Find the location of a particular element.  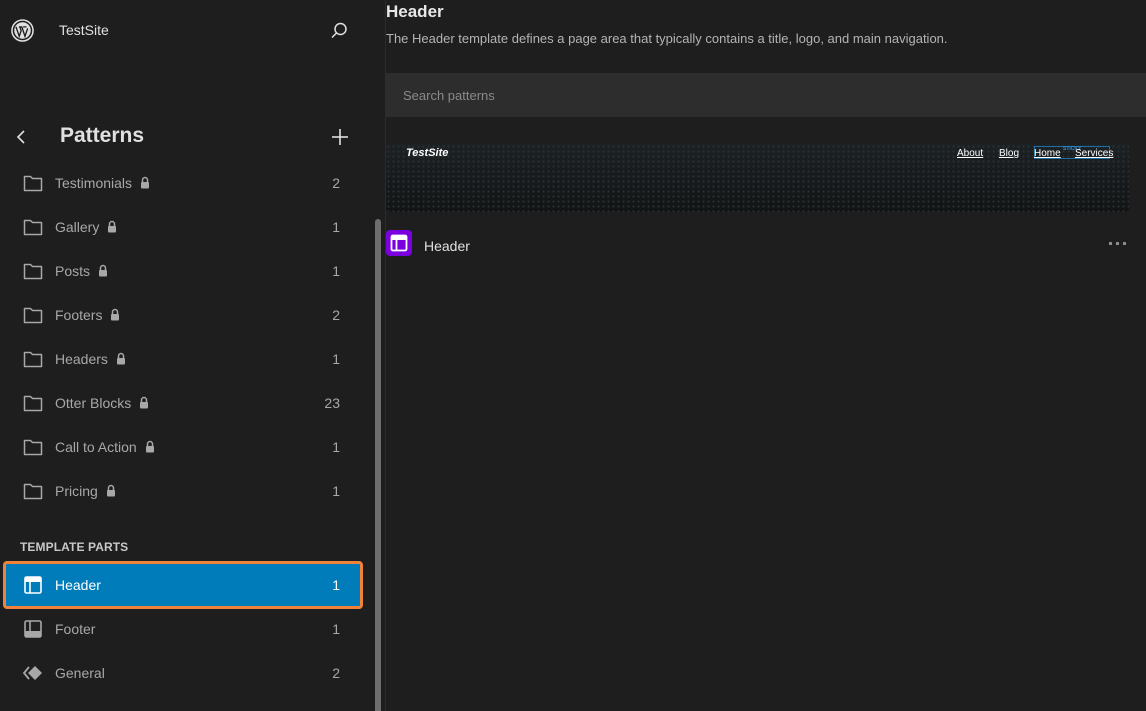

category-item: Headers 1 is located at coordinates (183, 359).